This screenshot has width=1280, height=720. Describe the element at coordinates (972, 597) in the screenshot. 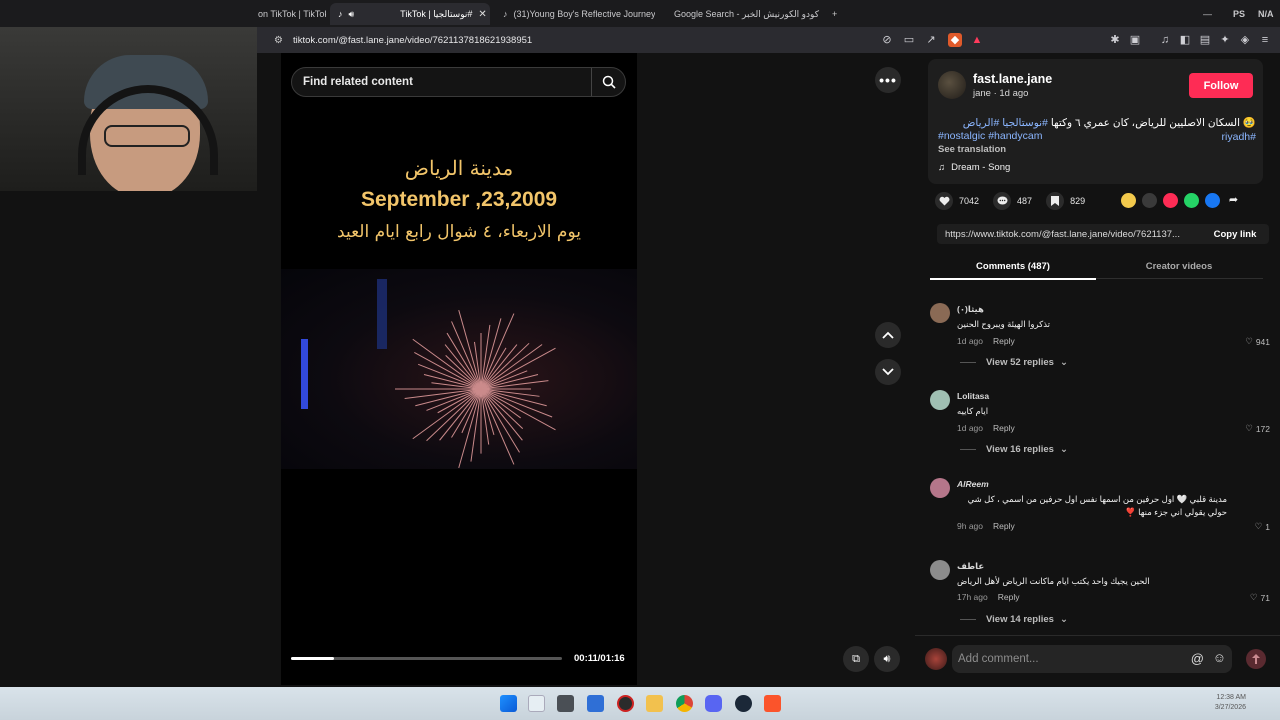

I see `comment-time: 17h ago` at that location.